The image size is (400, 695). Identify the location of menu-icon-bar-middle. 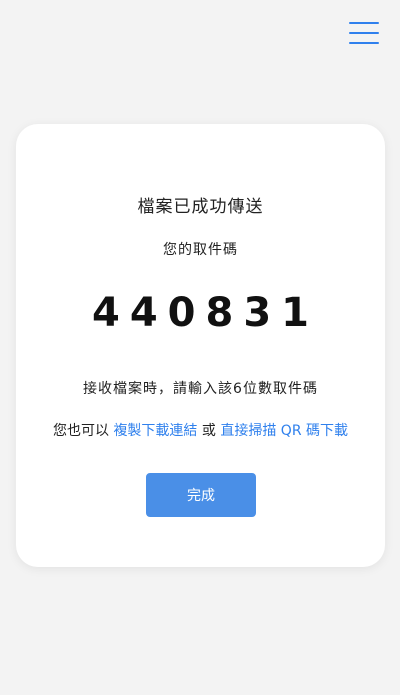
(364, 33).